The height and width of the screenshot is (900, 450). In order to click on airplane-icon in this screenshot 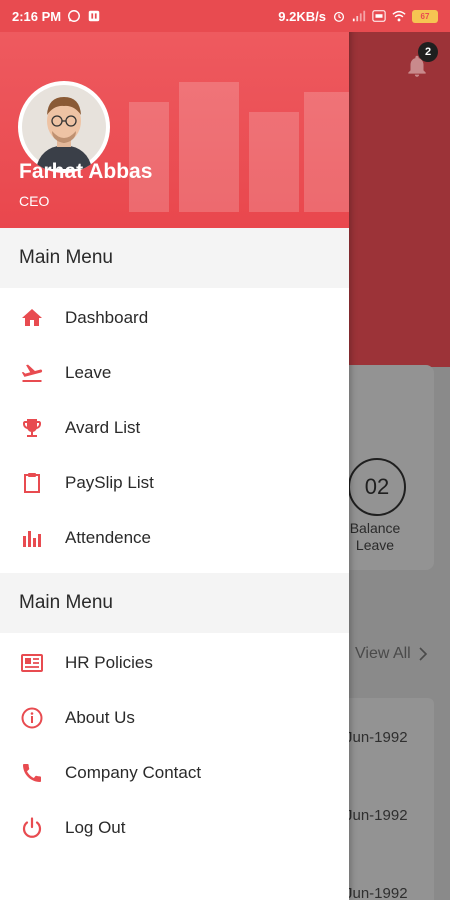, I will do `click(32, 373)`.